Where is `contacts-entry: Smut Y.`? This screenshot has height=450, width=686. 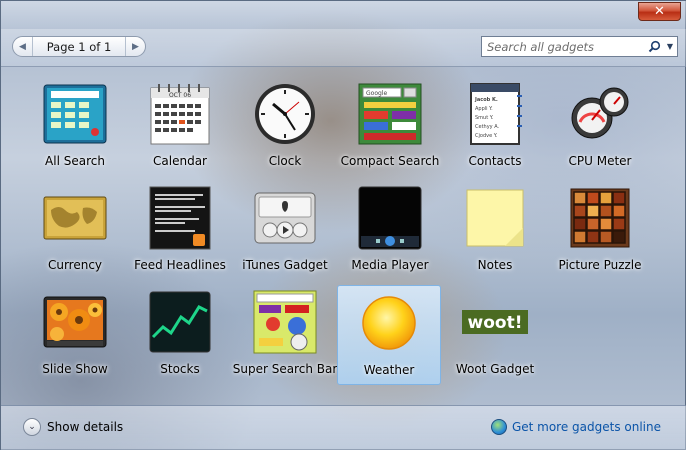
contacts-entry: Smut Y. is located at coordinates (484, 118).